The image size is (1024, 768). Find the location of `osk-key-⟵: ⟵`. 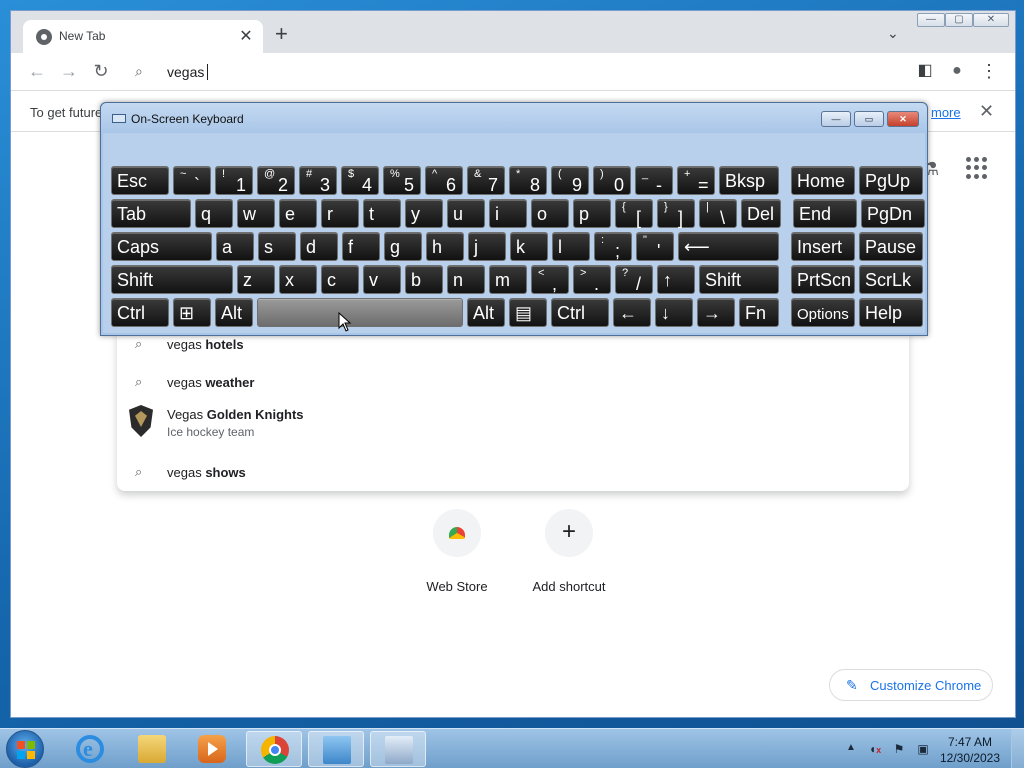

osk-key-⟵: ⟵ is located at coordinates (728, 246).